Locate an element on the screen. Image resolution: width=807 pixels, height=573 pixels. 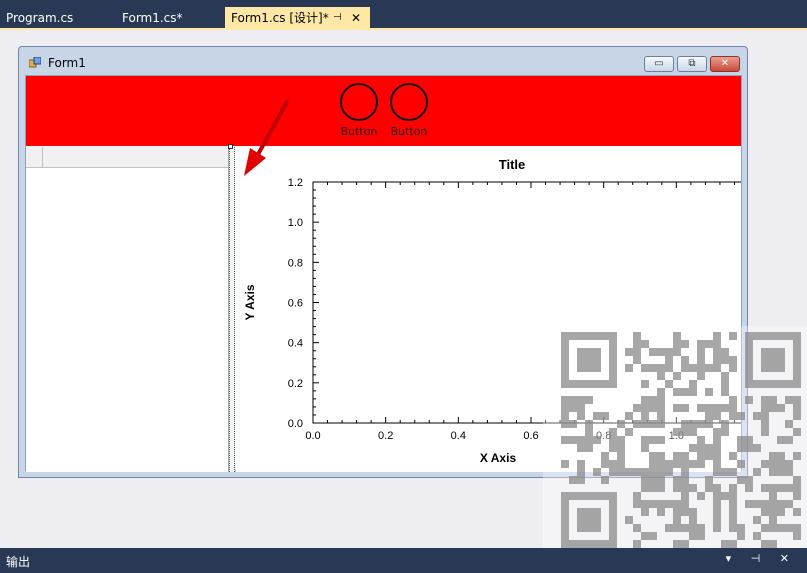
tab-program-cs: Program.cs is located at coordinates (56, 18).